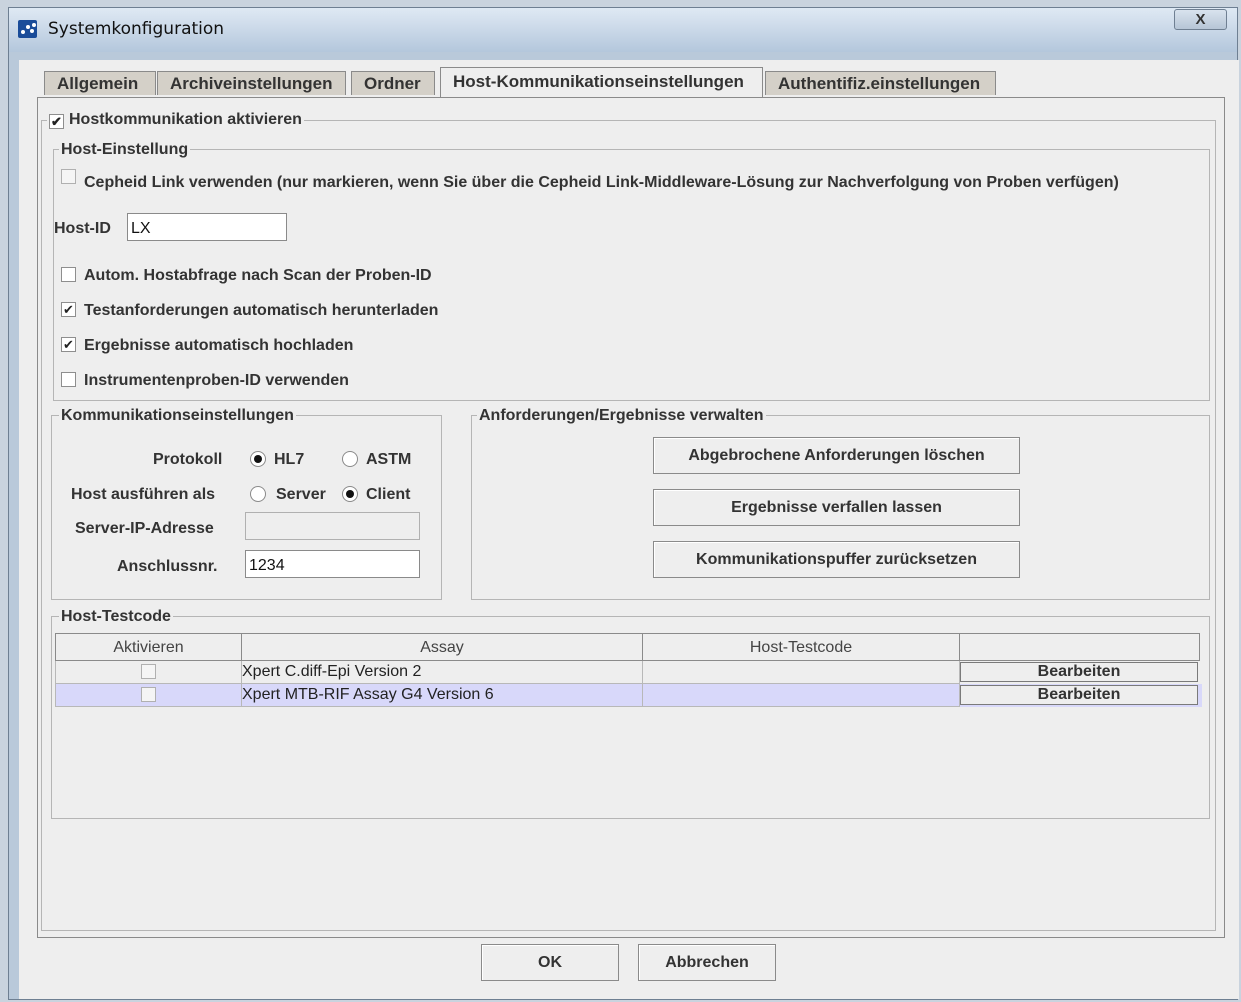  I want to click on auto-download-checkbox: ✔, so click(68, 309).